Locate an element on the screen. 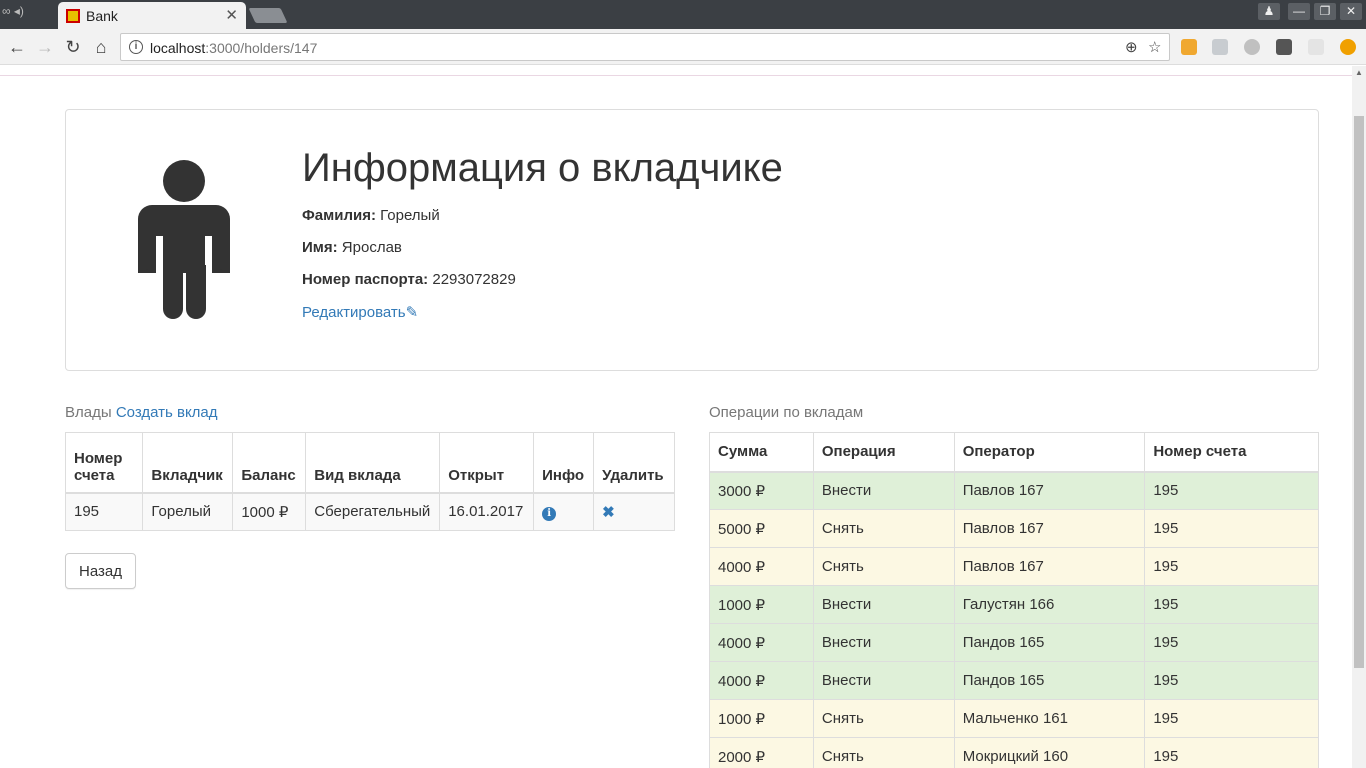  table-row: 1000 ₽ Внести Галустян 166 195 is located at coordinates (1014, 604).